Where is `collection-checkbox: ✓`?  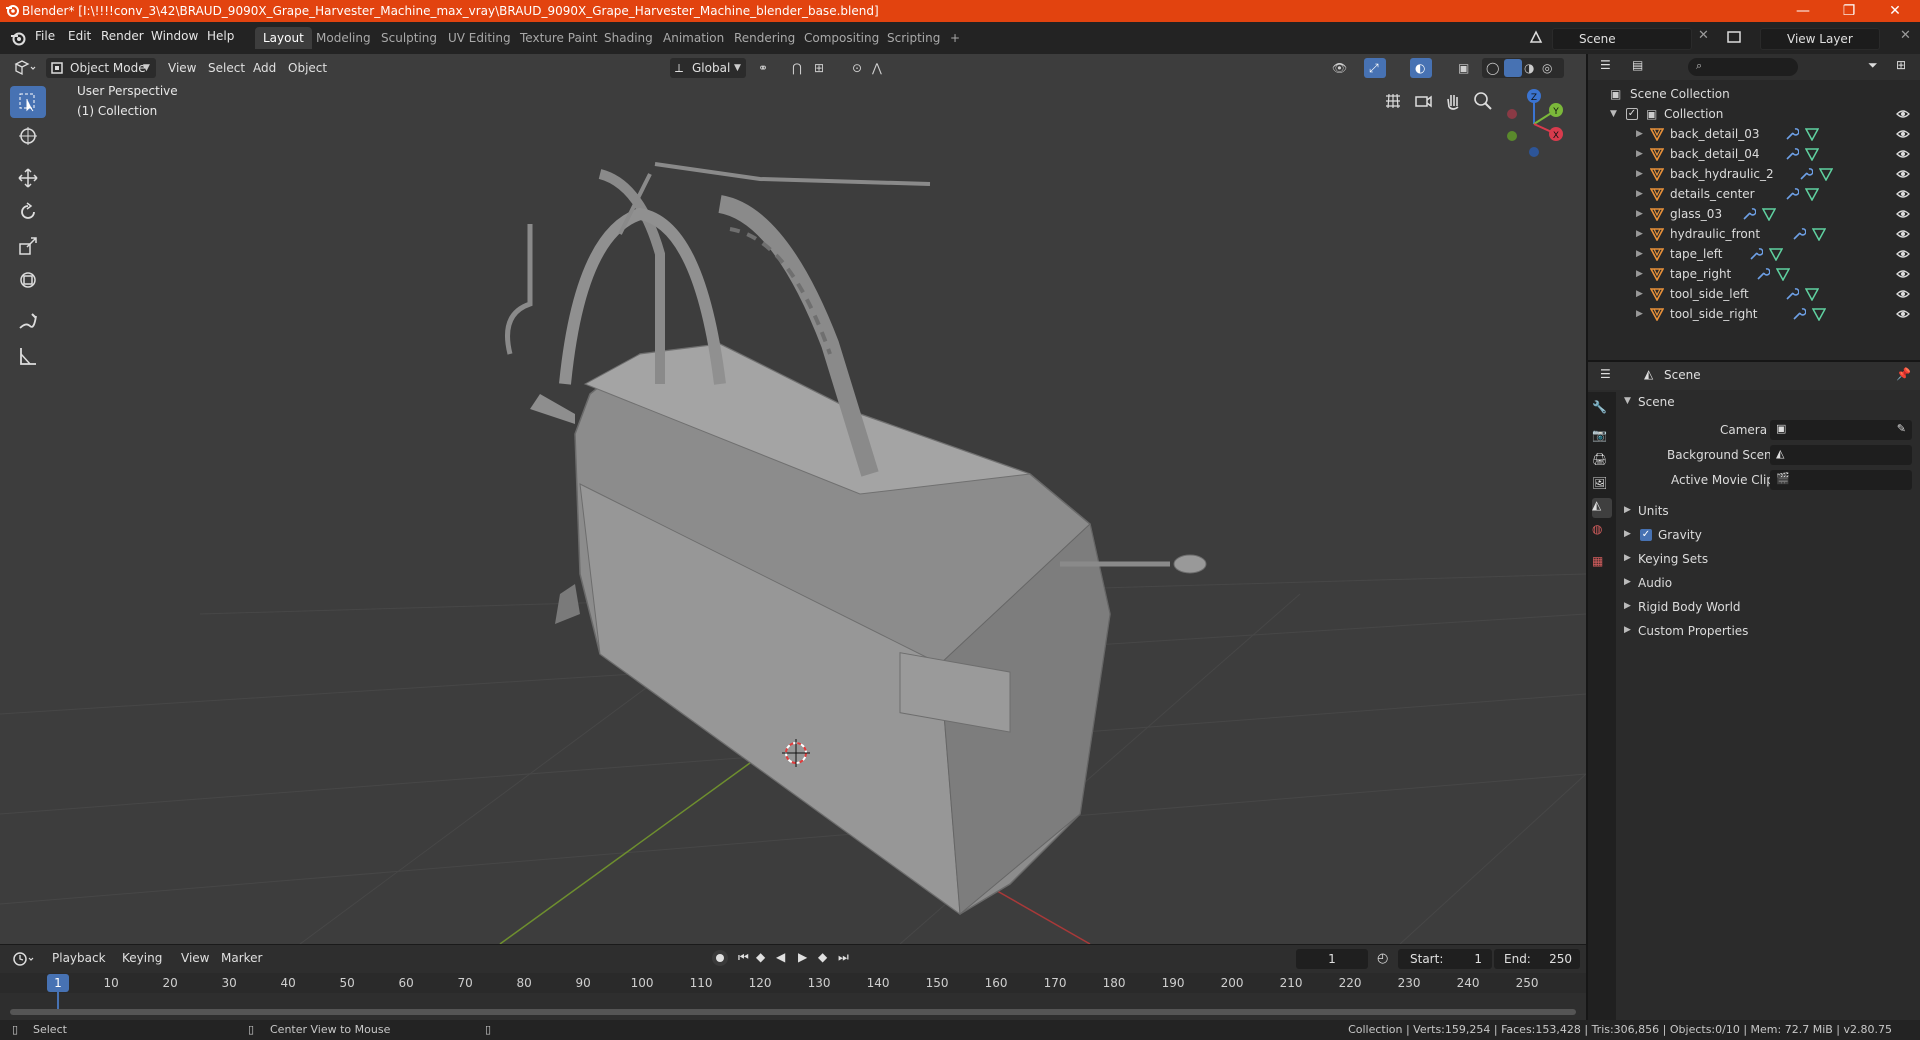 collection-checkbox: ✓ is located at coordinates (1632, 114).